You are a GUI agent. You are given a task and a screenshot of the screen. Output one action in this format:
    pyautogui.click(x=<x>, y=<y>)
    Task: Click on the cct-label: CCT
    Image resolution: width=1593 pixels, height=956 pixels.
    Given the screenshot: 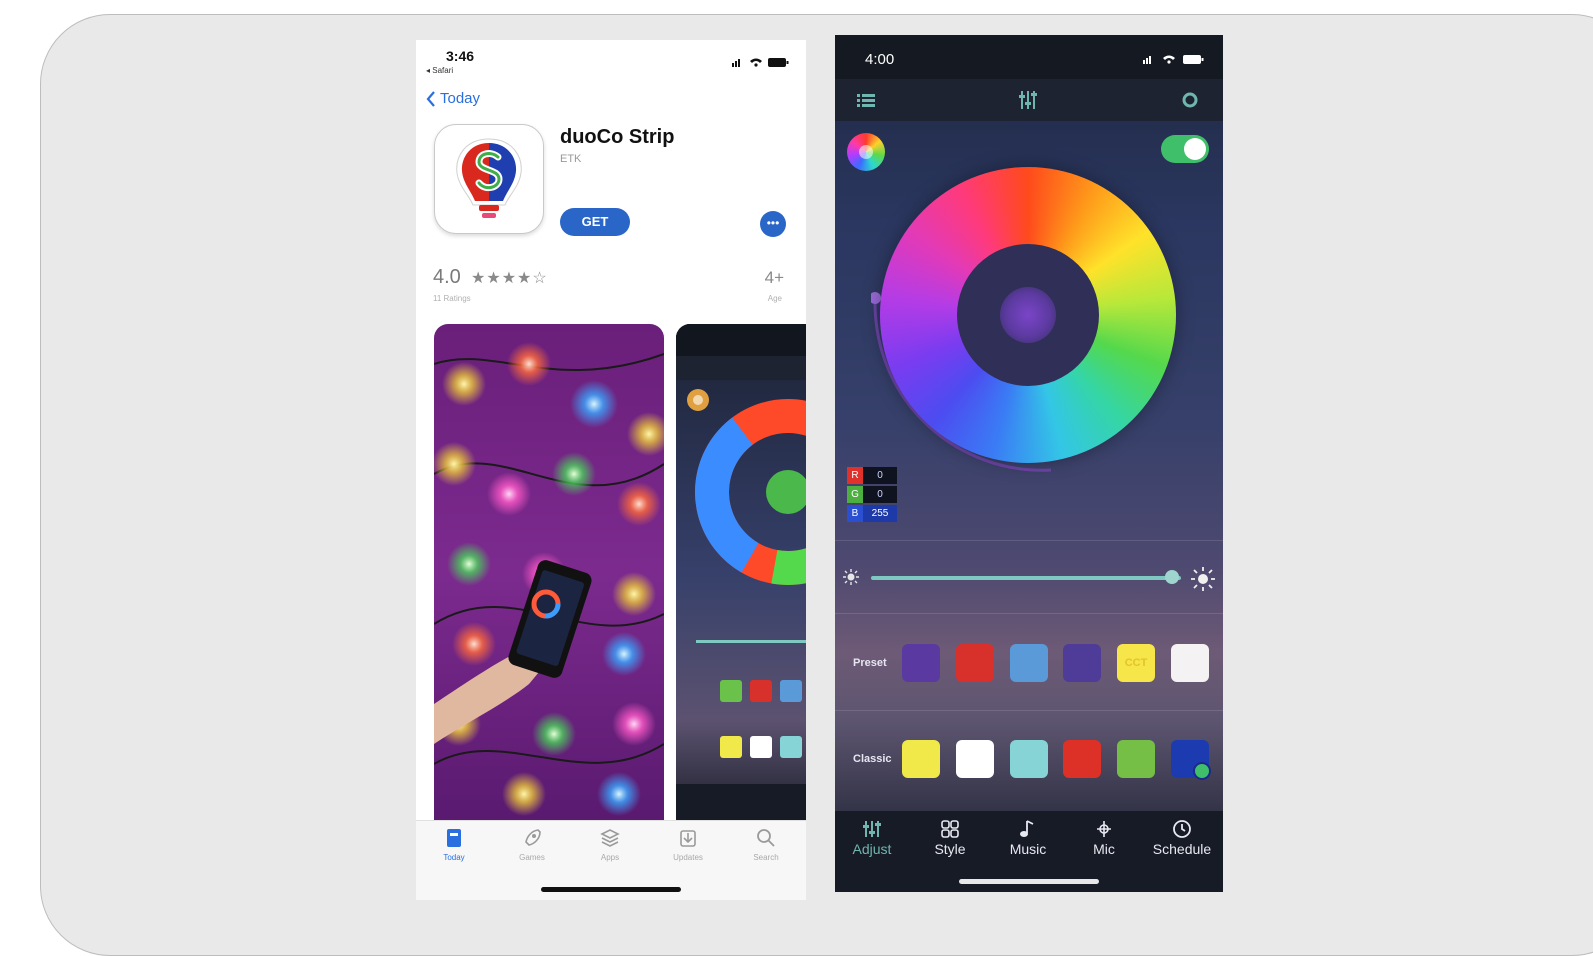 What is the action you would take?
    pyautogui.click(x=1136, y=663)
    